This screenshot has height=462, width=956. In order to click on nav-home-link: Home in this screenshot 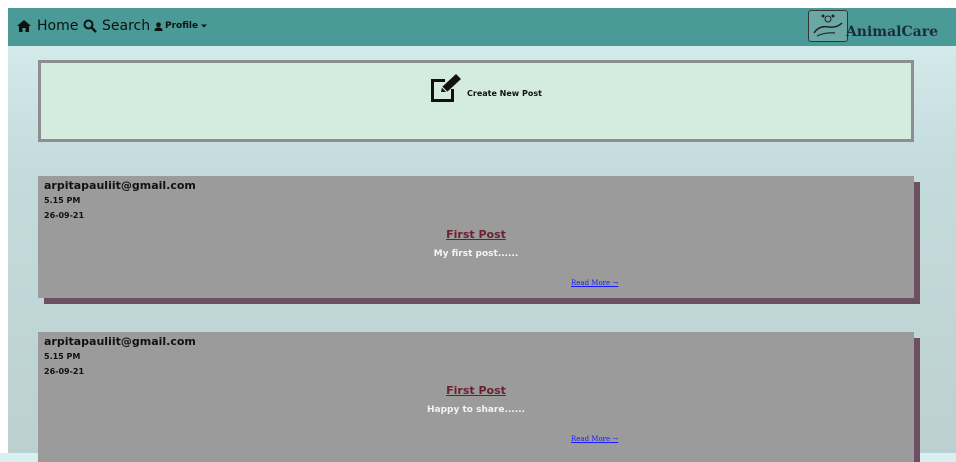, I will do `click(47, 26)`.